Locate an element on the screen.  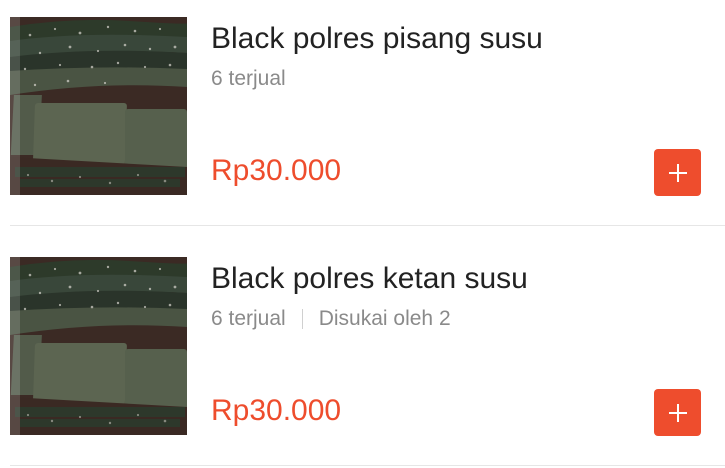
likes-count: Disukai oleh 2 is located at coordinates (384, 318).